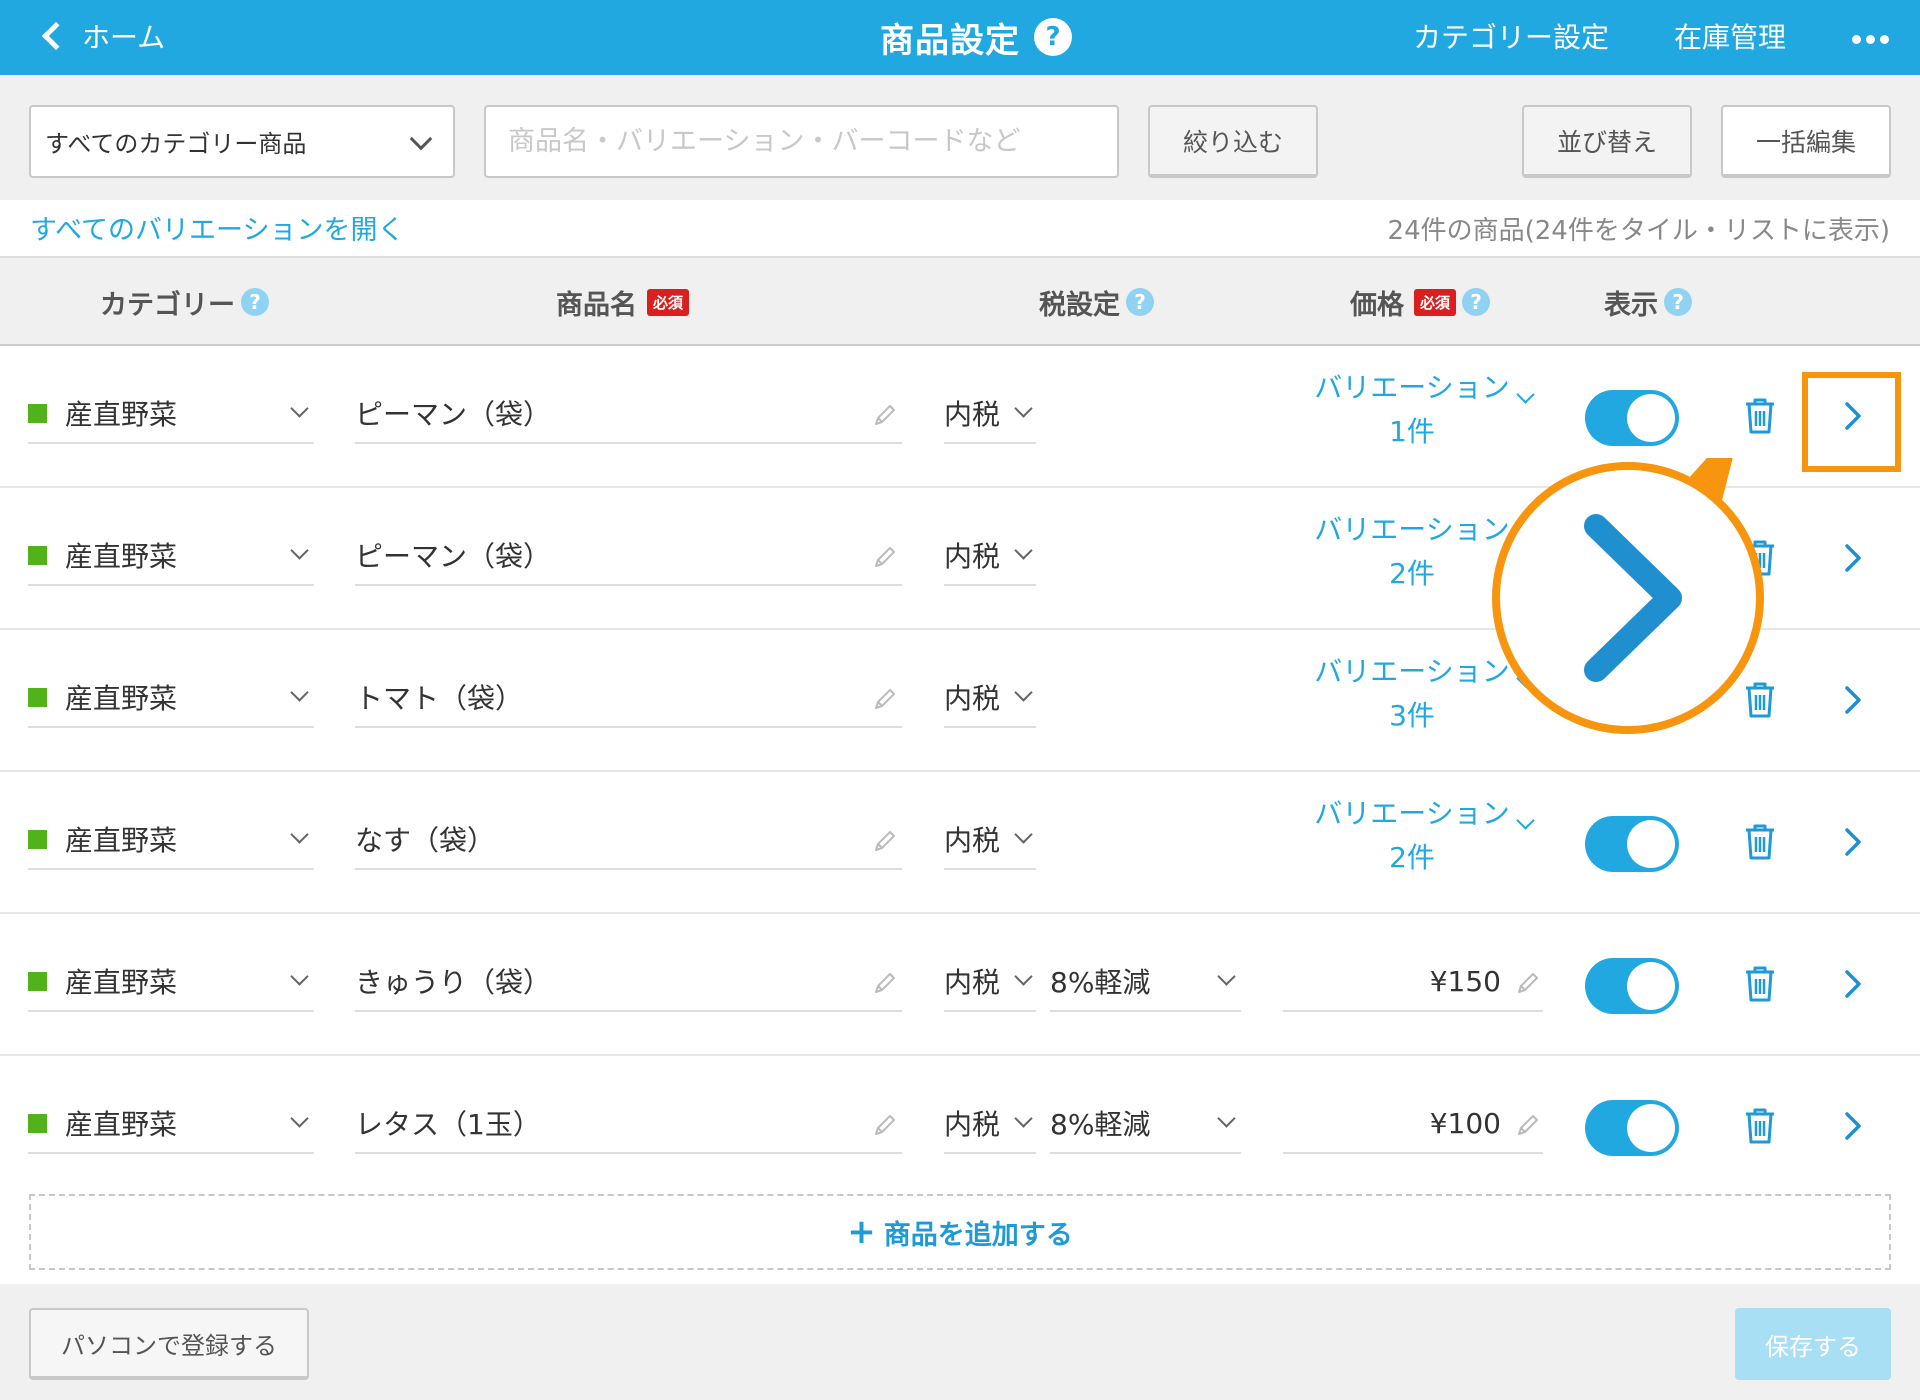  I want to click on price-field: ¥100, so click(1413, 1124).